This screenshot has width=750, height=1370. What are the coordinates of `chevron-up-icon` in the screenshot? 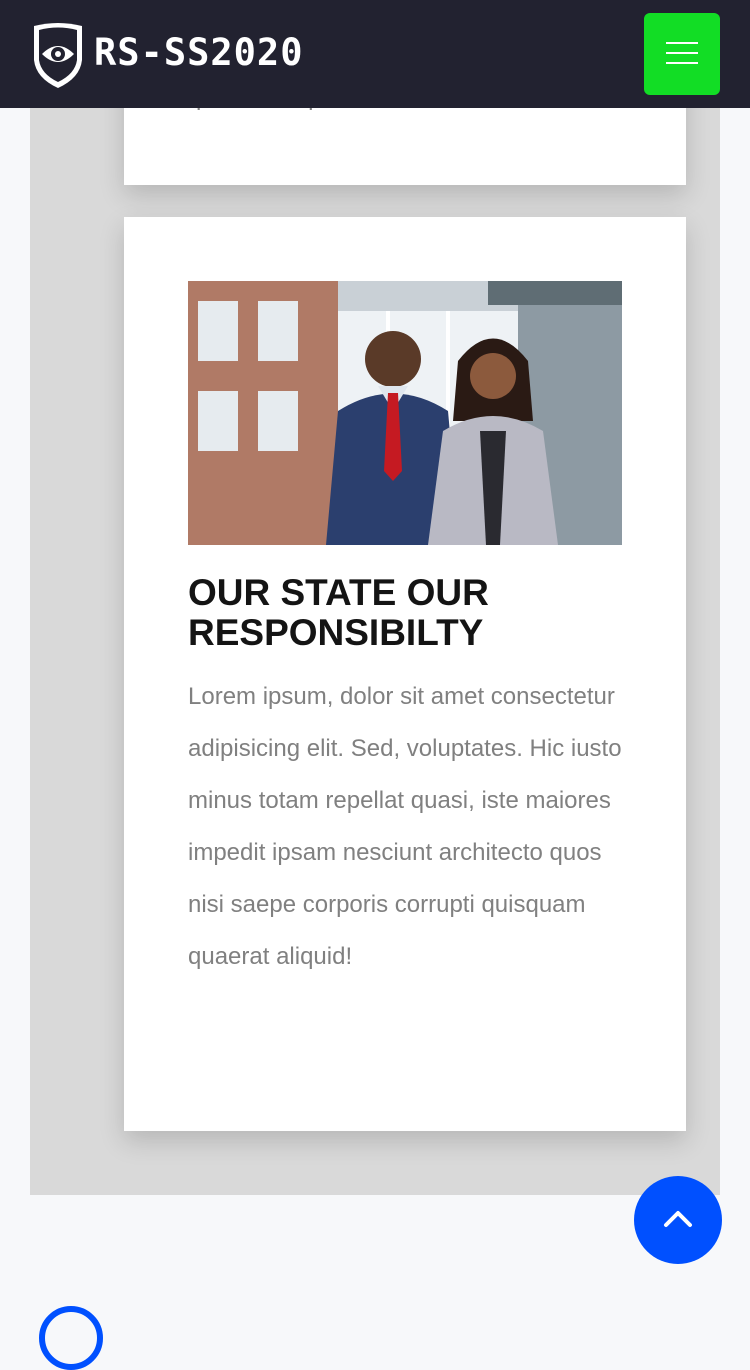 It's located at (678, 1219).